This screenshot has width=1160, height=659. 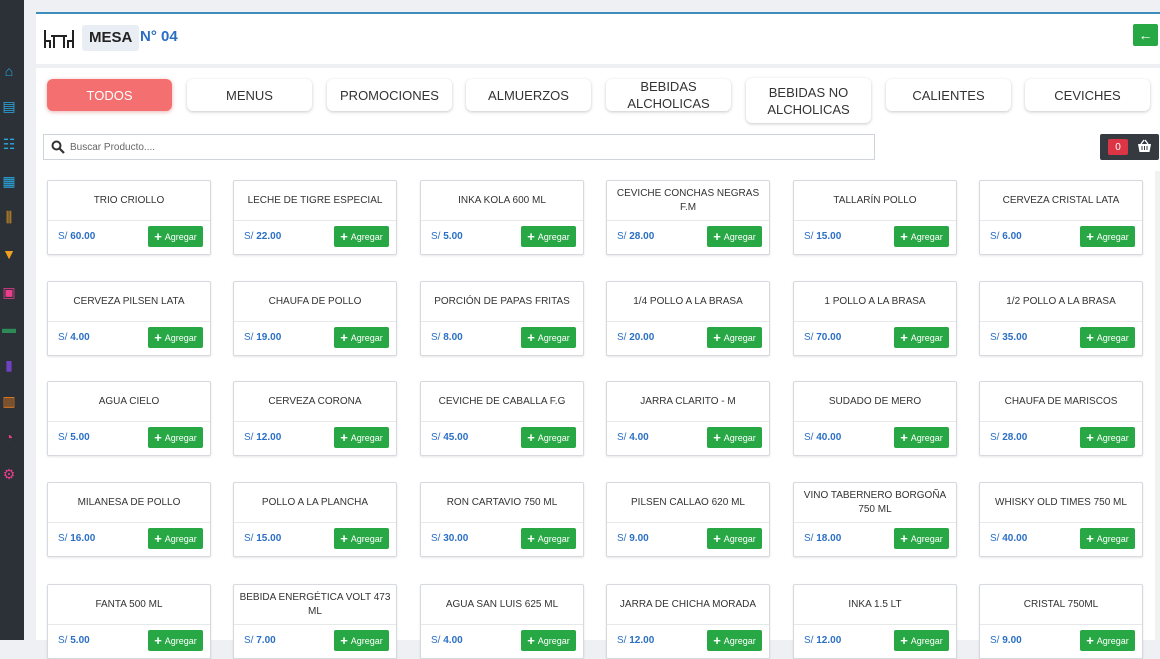 I want to click on sitemap-icon: ☷, so click(x=9, y=144).